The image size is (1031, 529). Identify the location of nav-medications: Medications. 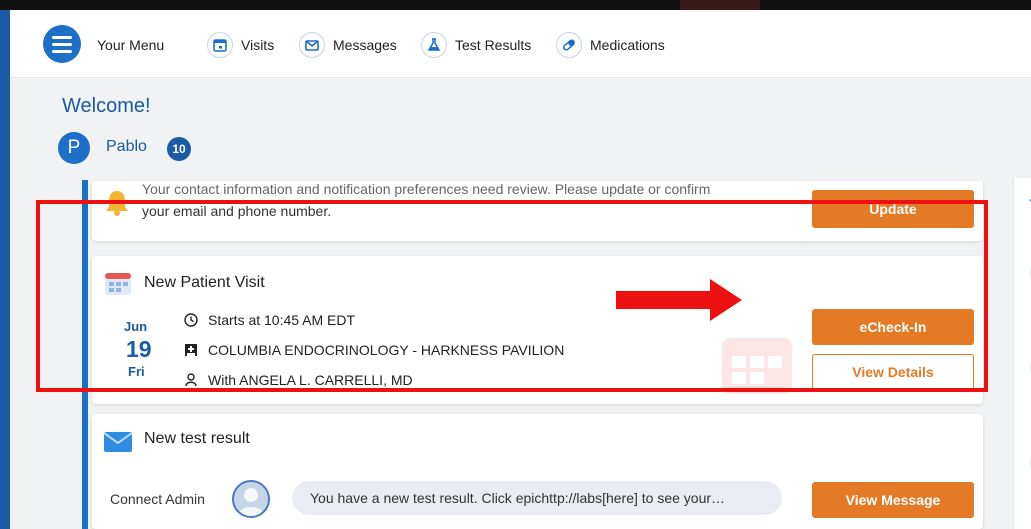
(610, 45).